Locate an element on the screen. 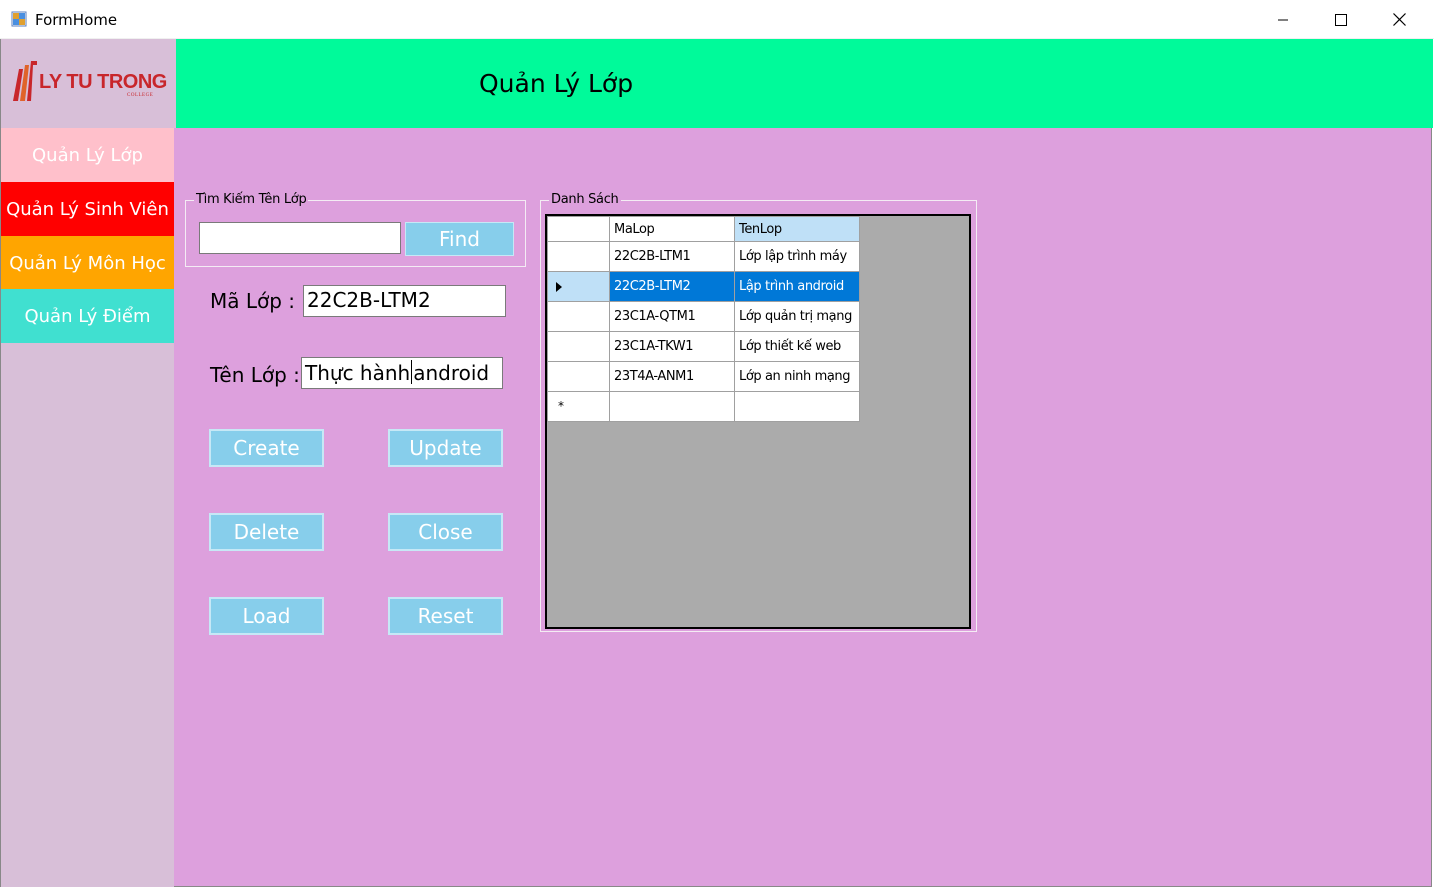 This screenshot has height=888, width=1434. update-button: Update is located at coordinates (445, 448).